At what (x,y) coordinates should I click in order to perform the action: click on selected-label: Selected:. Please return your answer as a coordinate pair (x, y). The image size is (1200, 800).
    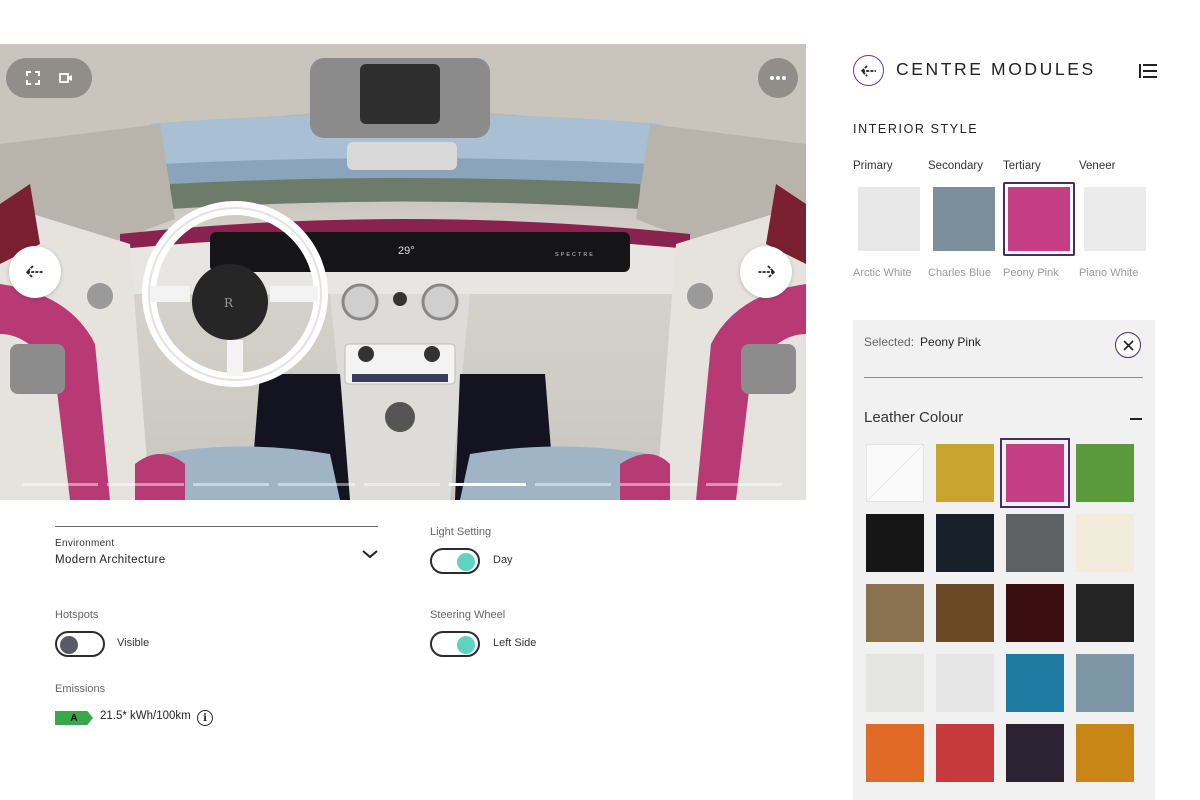
    Looking at the image, I should click on (889, 342).